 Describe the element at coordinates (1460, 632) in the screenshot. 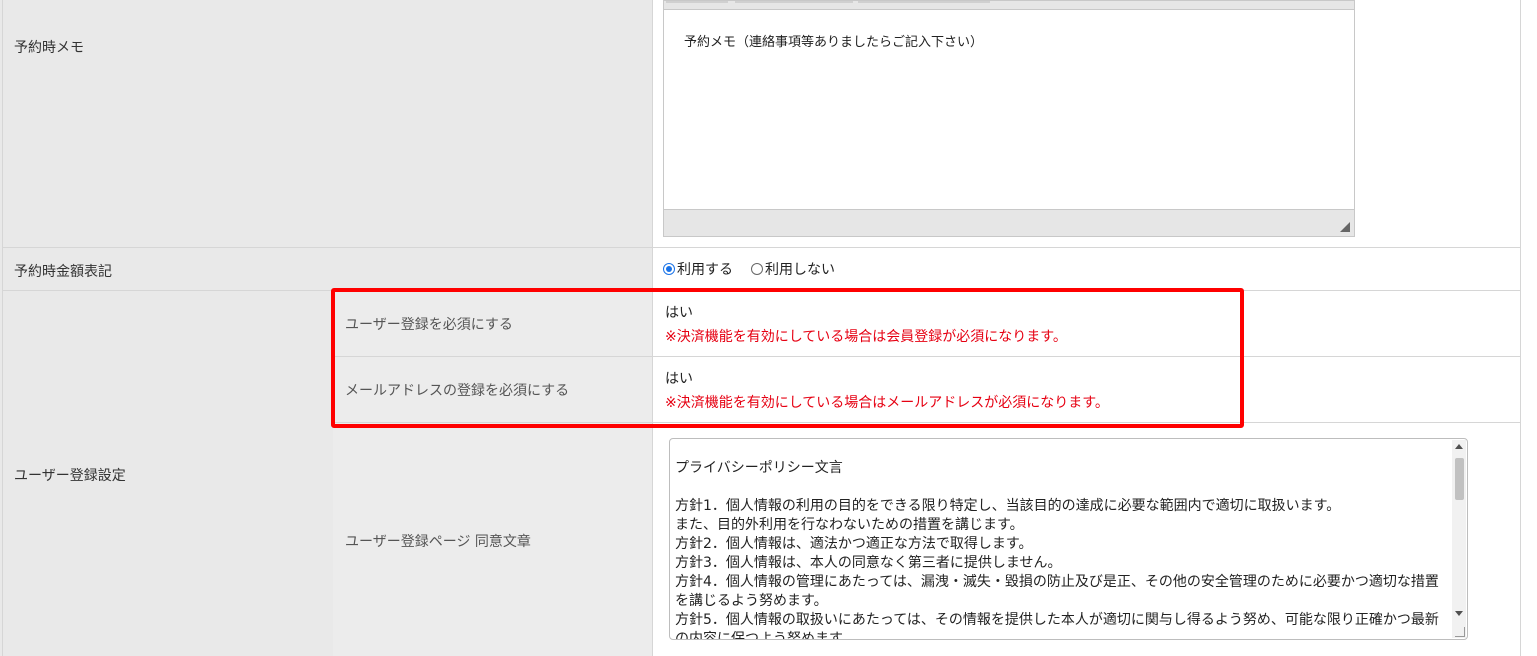

I see `textarea-resize-icon` at that location.